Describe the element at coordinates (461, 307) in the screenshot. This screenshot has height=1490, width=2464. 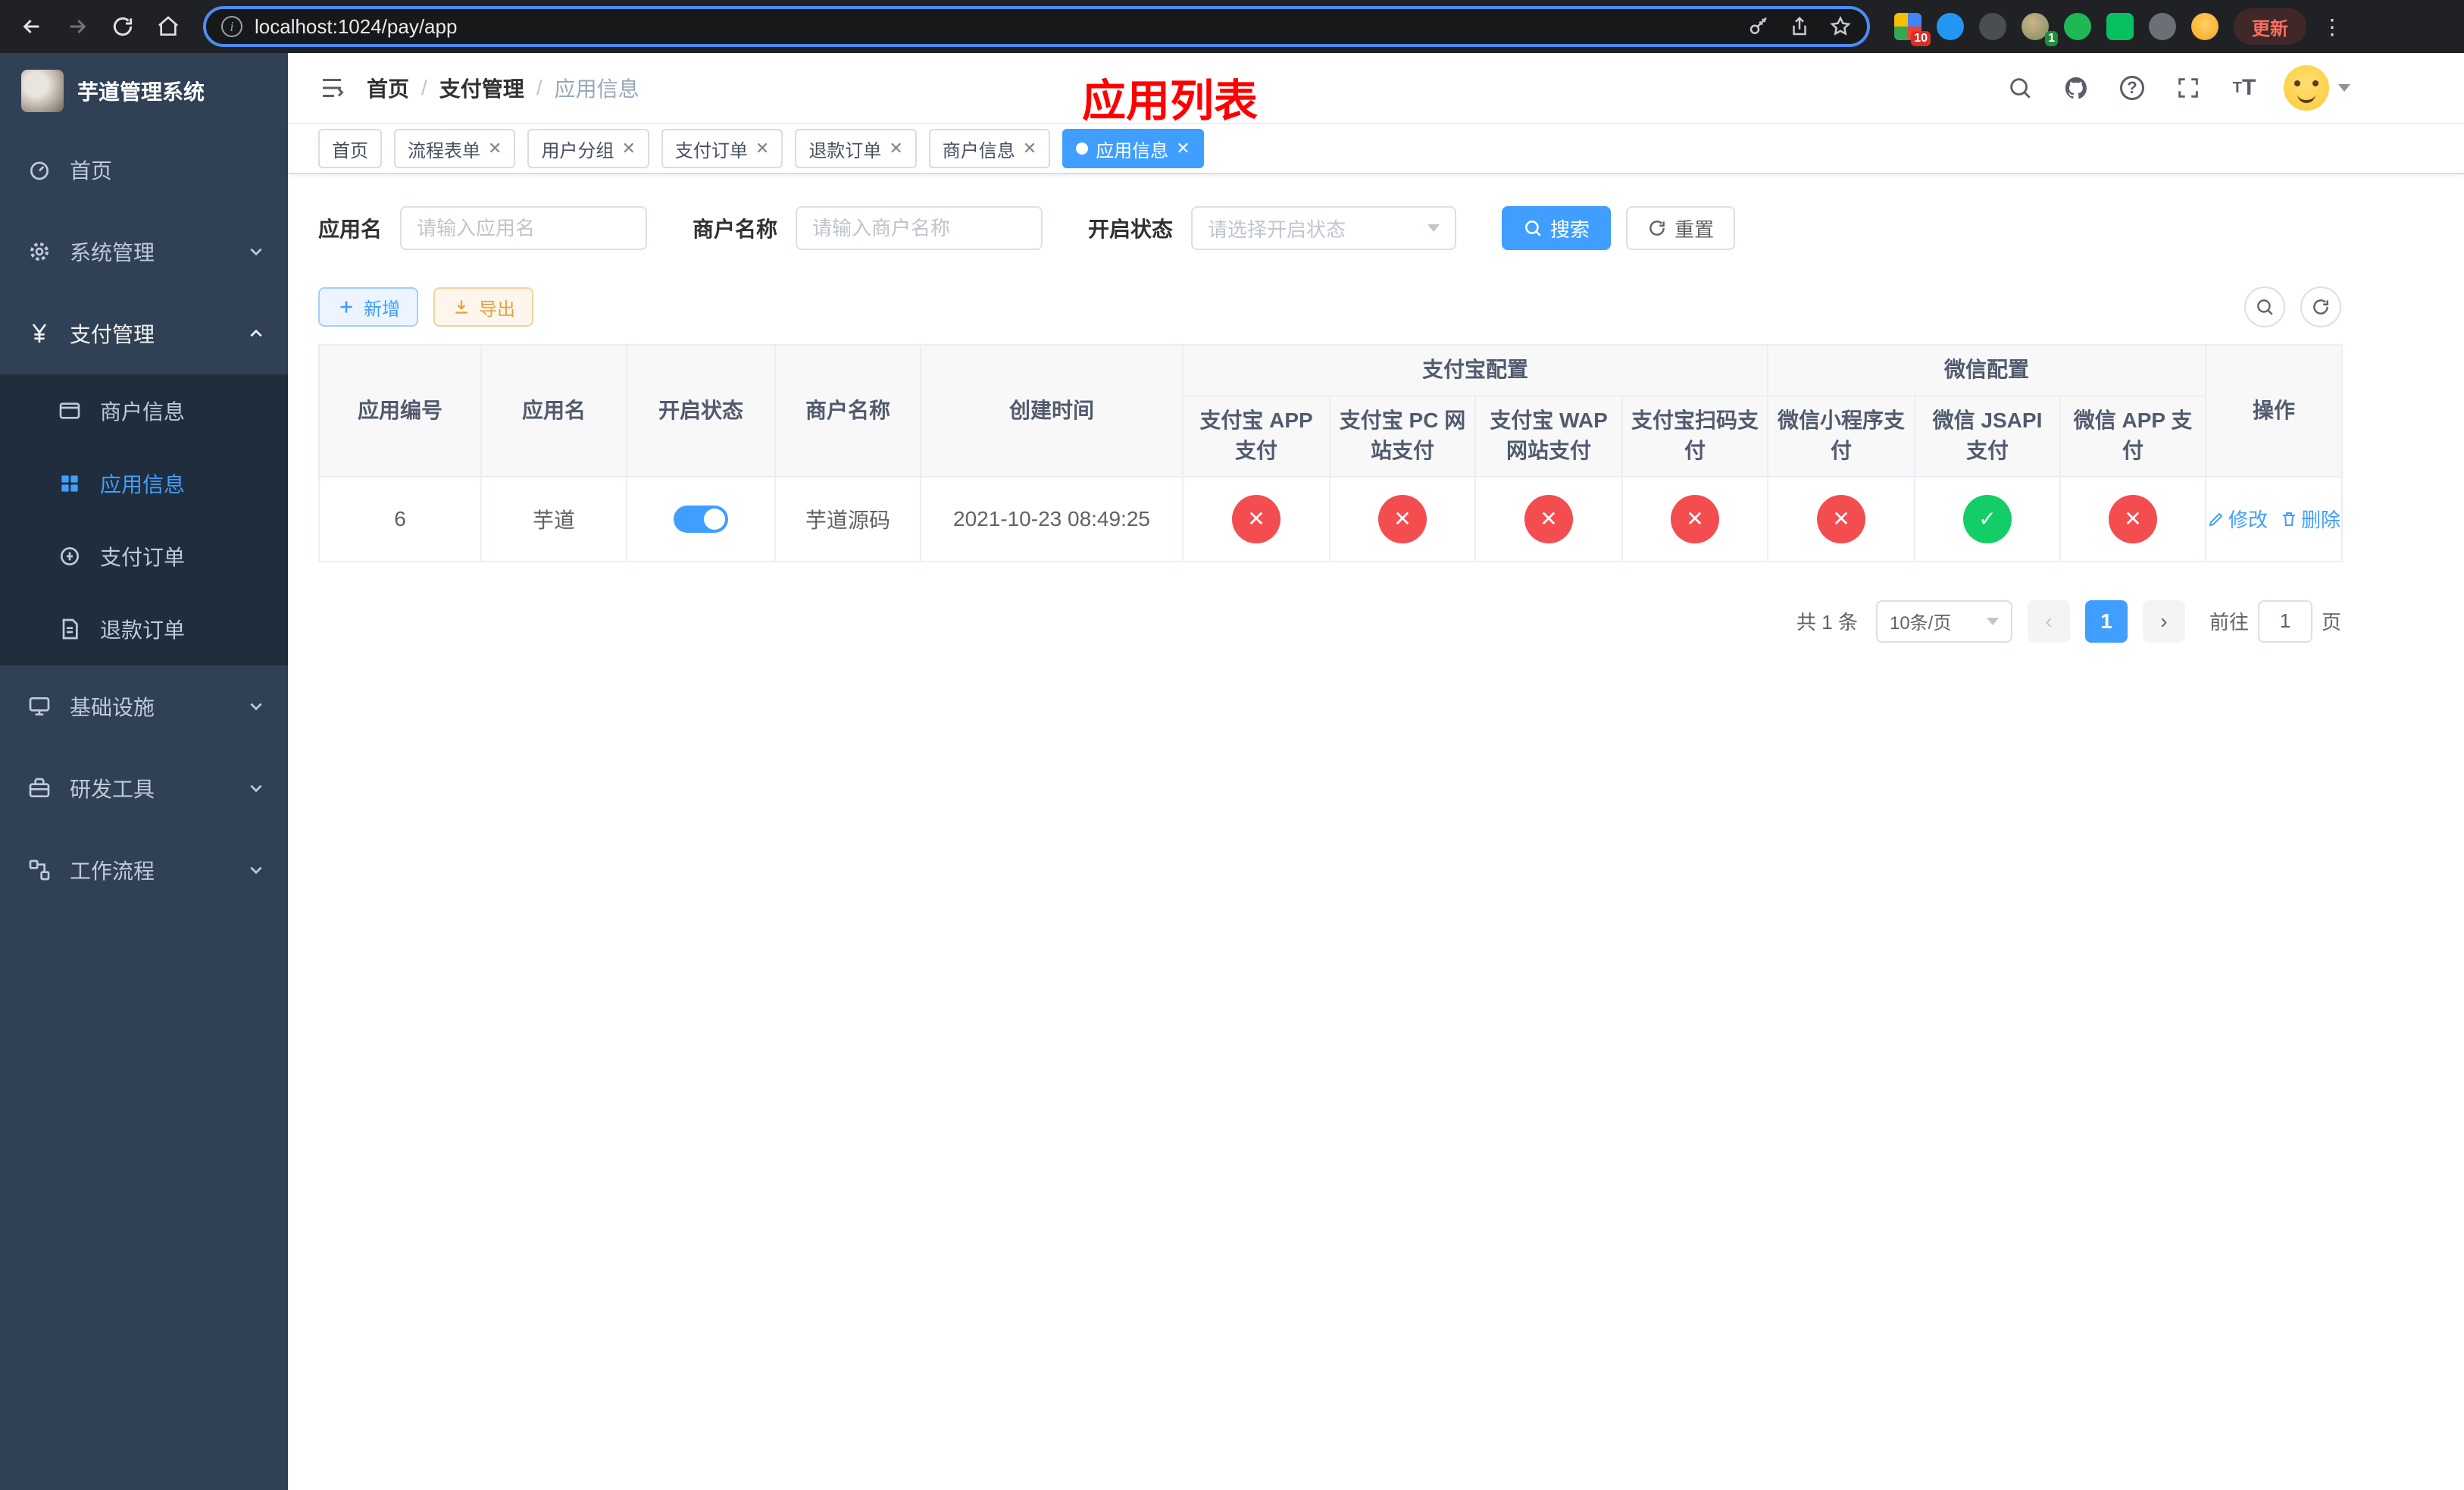
I see `download-icon` at that location.